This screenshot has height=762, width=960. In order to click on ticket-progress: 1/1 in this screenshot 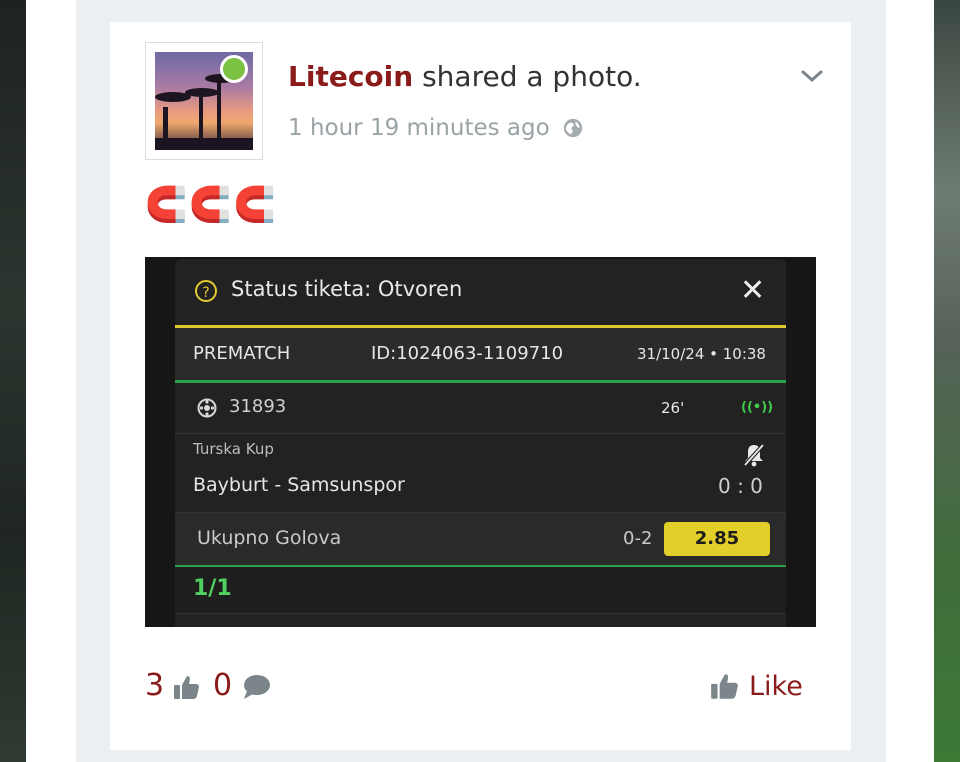, I will do `click(212, 588)`.